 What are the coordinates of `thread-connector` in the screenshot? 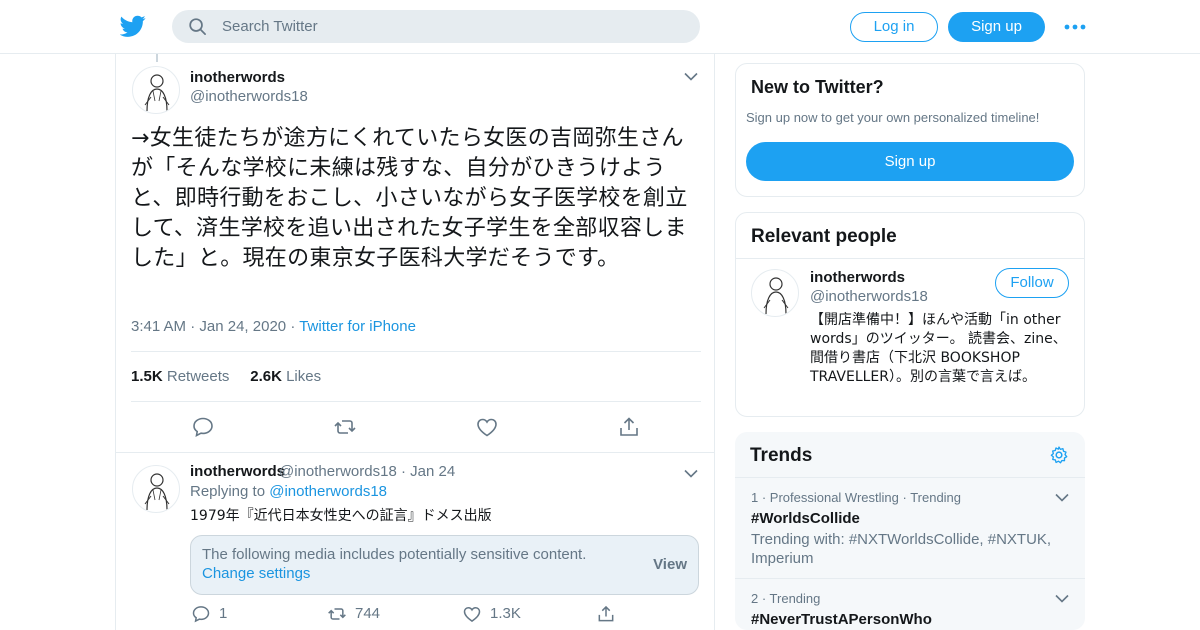 It's located at (157, 58).